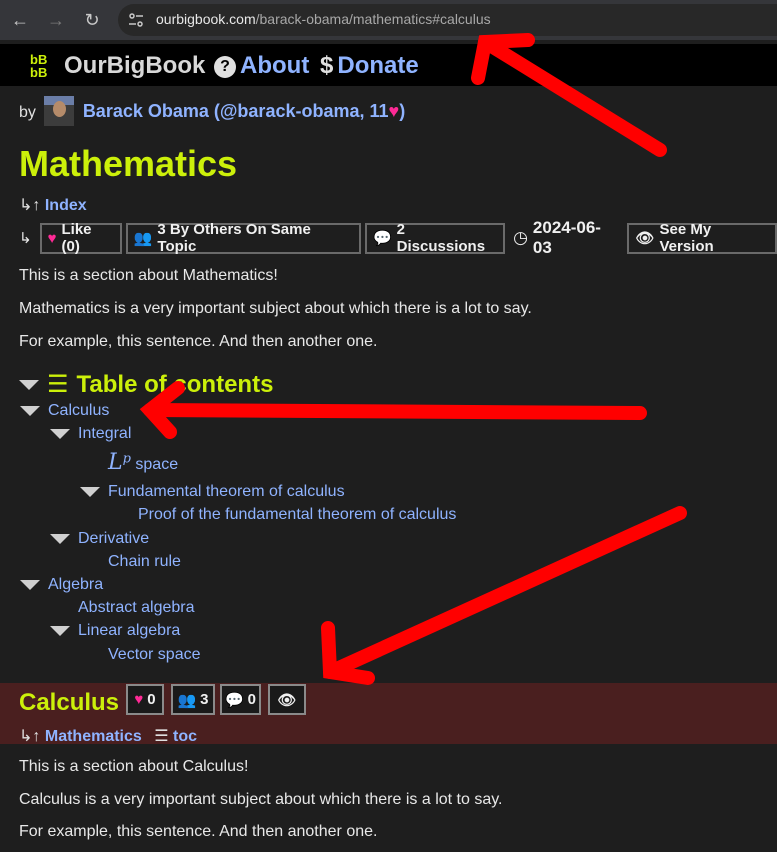  I want to click on arrow-to-calculus-section-head, so click(348, 653).